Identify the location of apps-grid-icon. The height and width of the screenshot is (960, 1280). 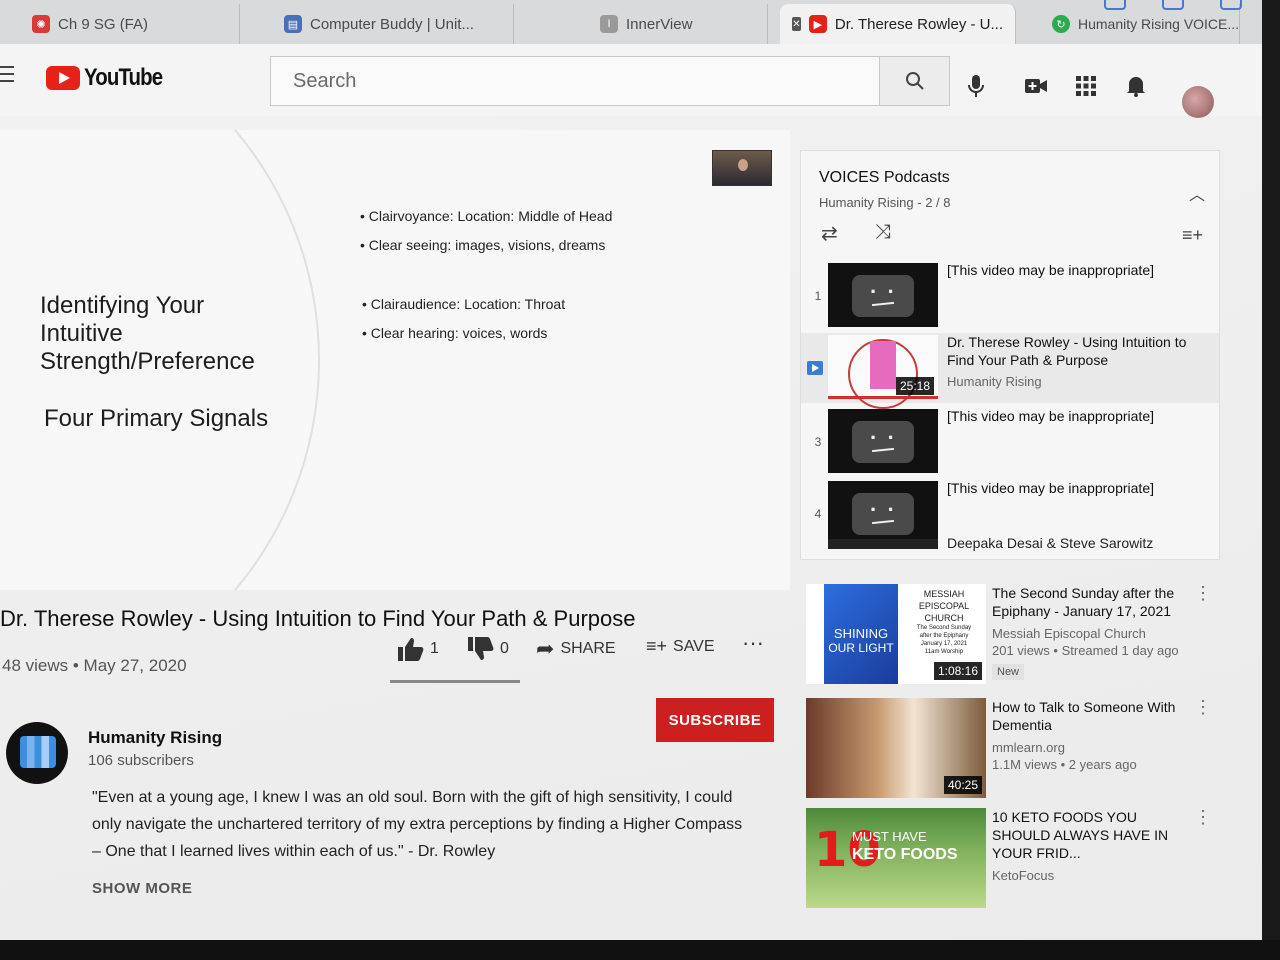
(1086, 86).